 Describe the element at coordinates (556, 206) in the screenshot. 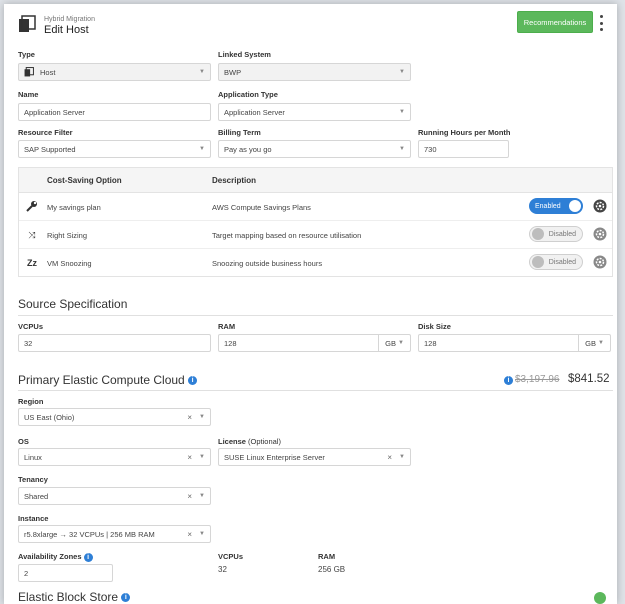

I see `enable-toggle: Enabled` at that location.